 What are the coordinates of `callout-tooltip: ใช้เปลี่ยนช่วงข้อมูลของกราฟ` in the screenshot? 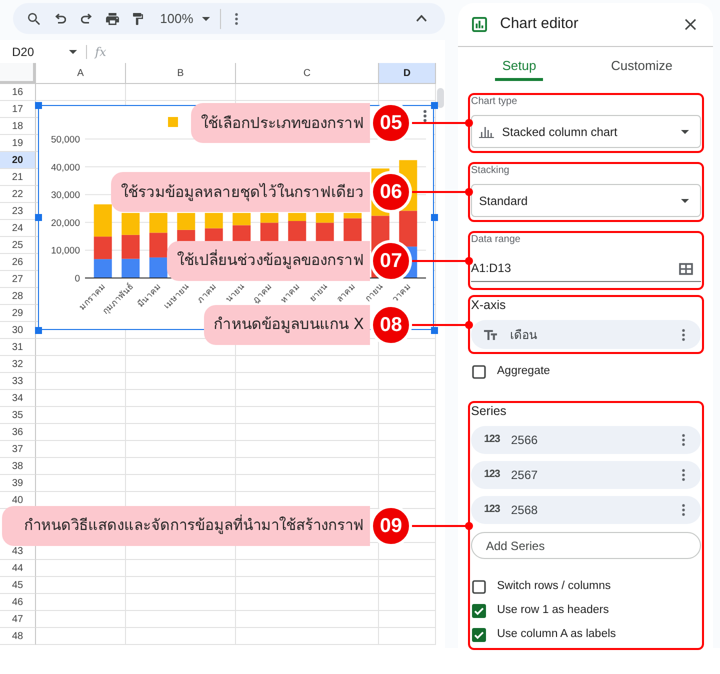 It's located at (268, 260).